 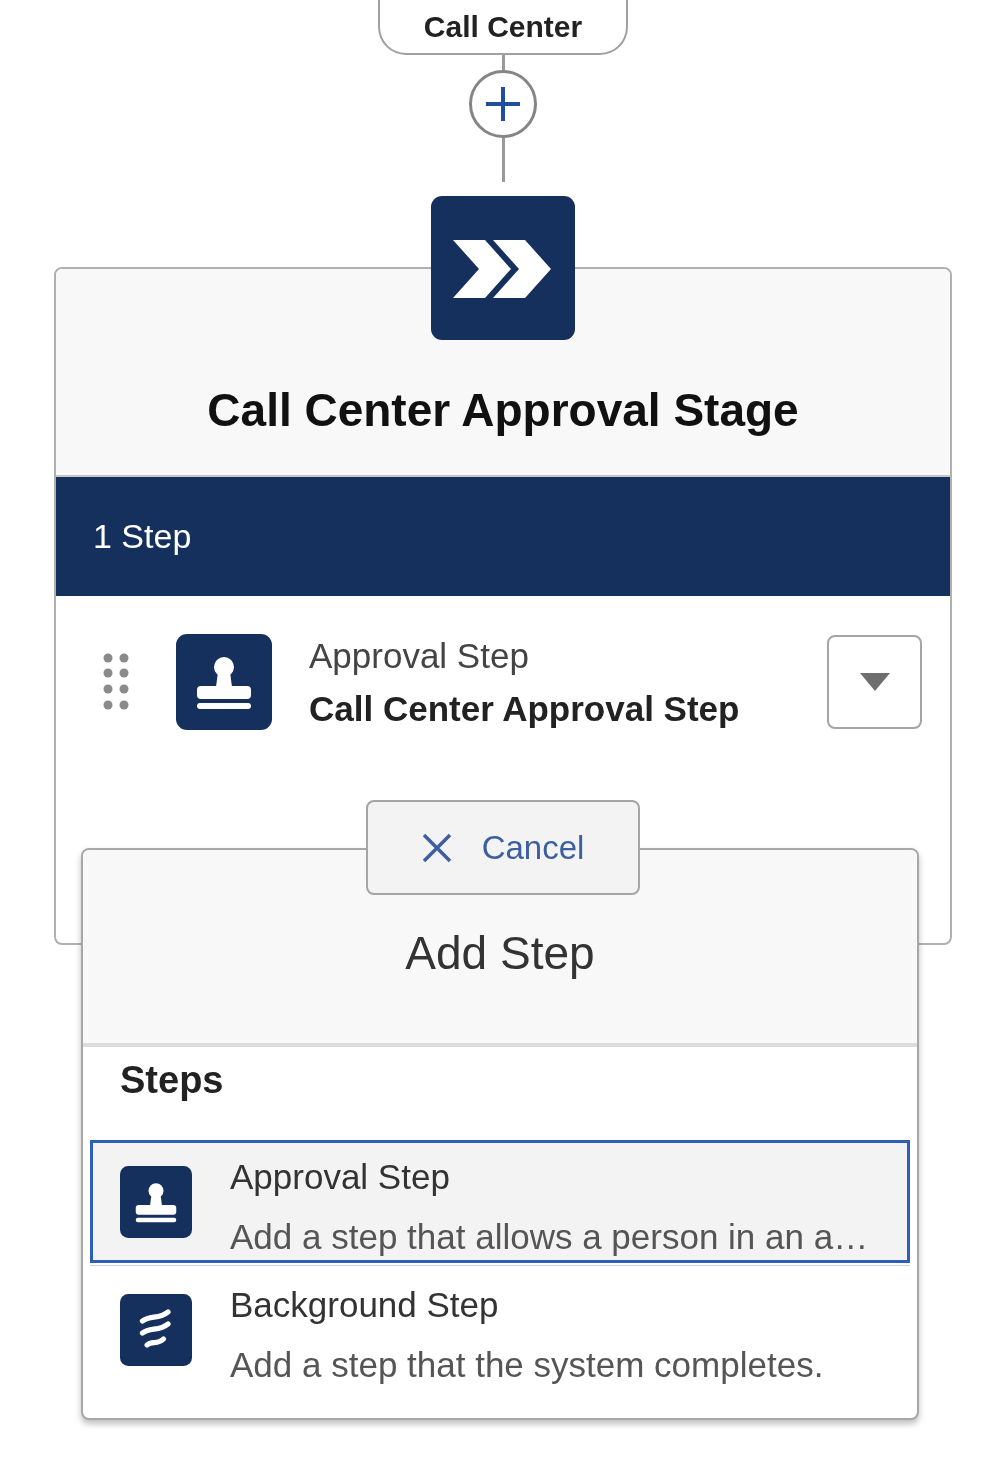 I want to click on option-title: Background Step, so click(x=365, y=1304).